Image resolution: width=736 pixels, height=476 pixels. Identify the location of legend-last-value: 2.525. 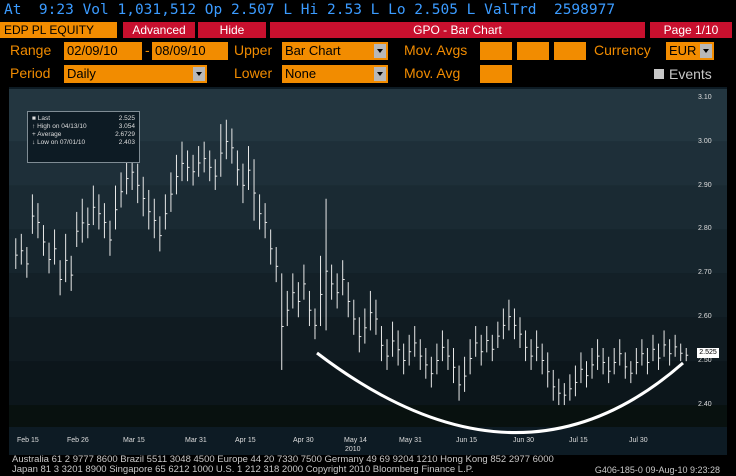
(126, 118).